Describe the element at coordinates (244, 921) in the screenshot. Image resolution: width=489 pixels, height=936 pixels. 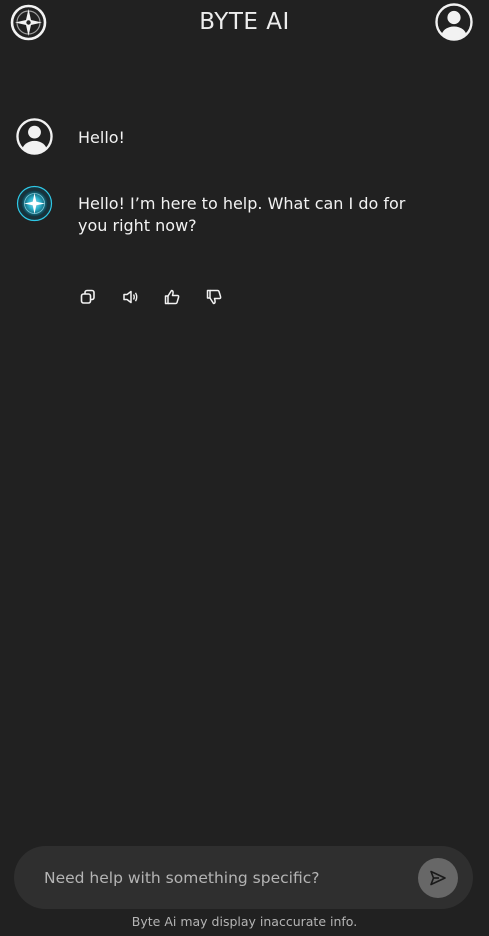
I see `disclaimer-text: Byte Ai may display inaccurate info.` at that location.